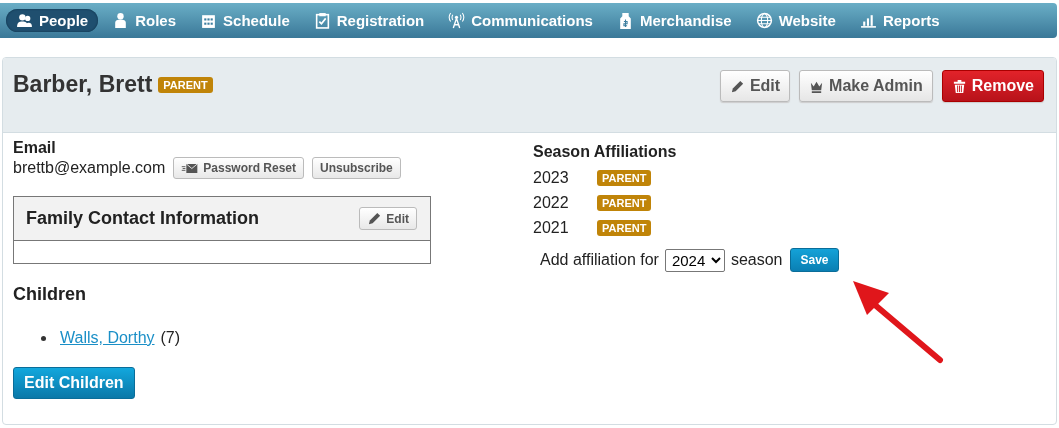  Describe the element at coordinates (551, 227) in the screenshot. I see `season-year: 2021` at that location.